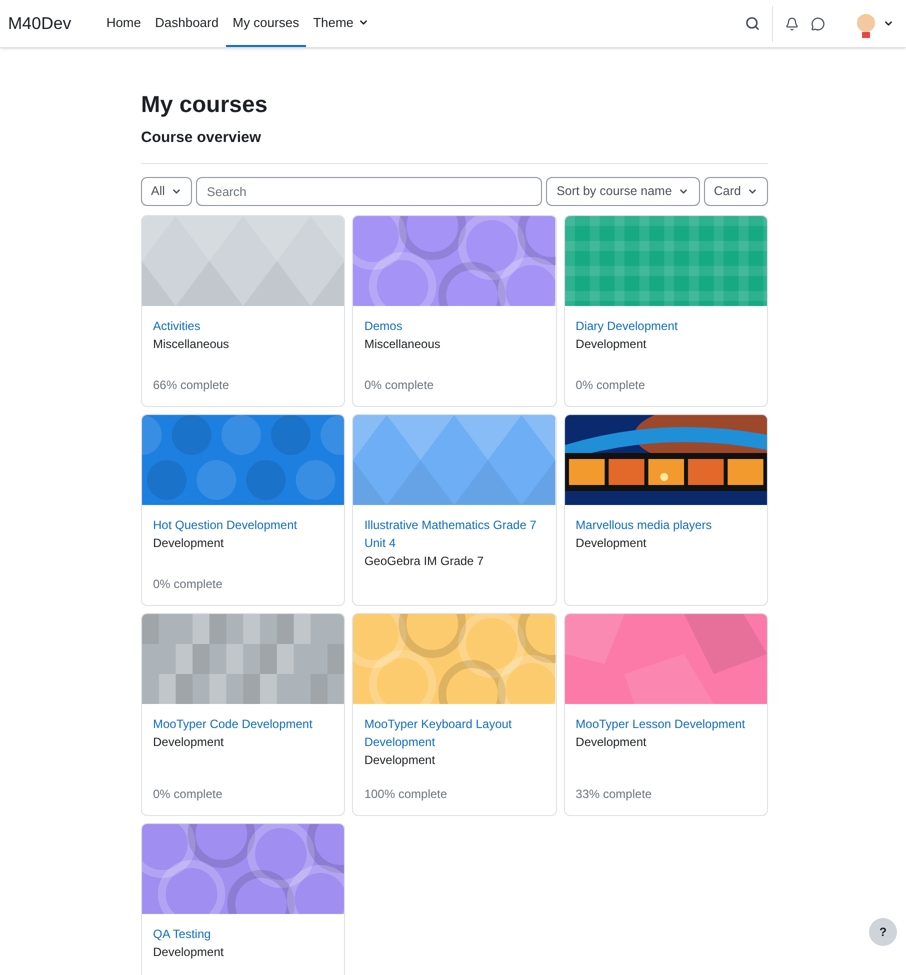 Image resolution: width=906 pixels, height=975 pixels. What do you see at coordinates (205, 104) in the screenshot?
I see `page-title: My courses` at bounding box center [205, 104].